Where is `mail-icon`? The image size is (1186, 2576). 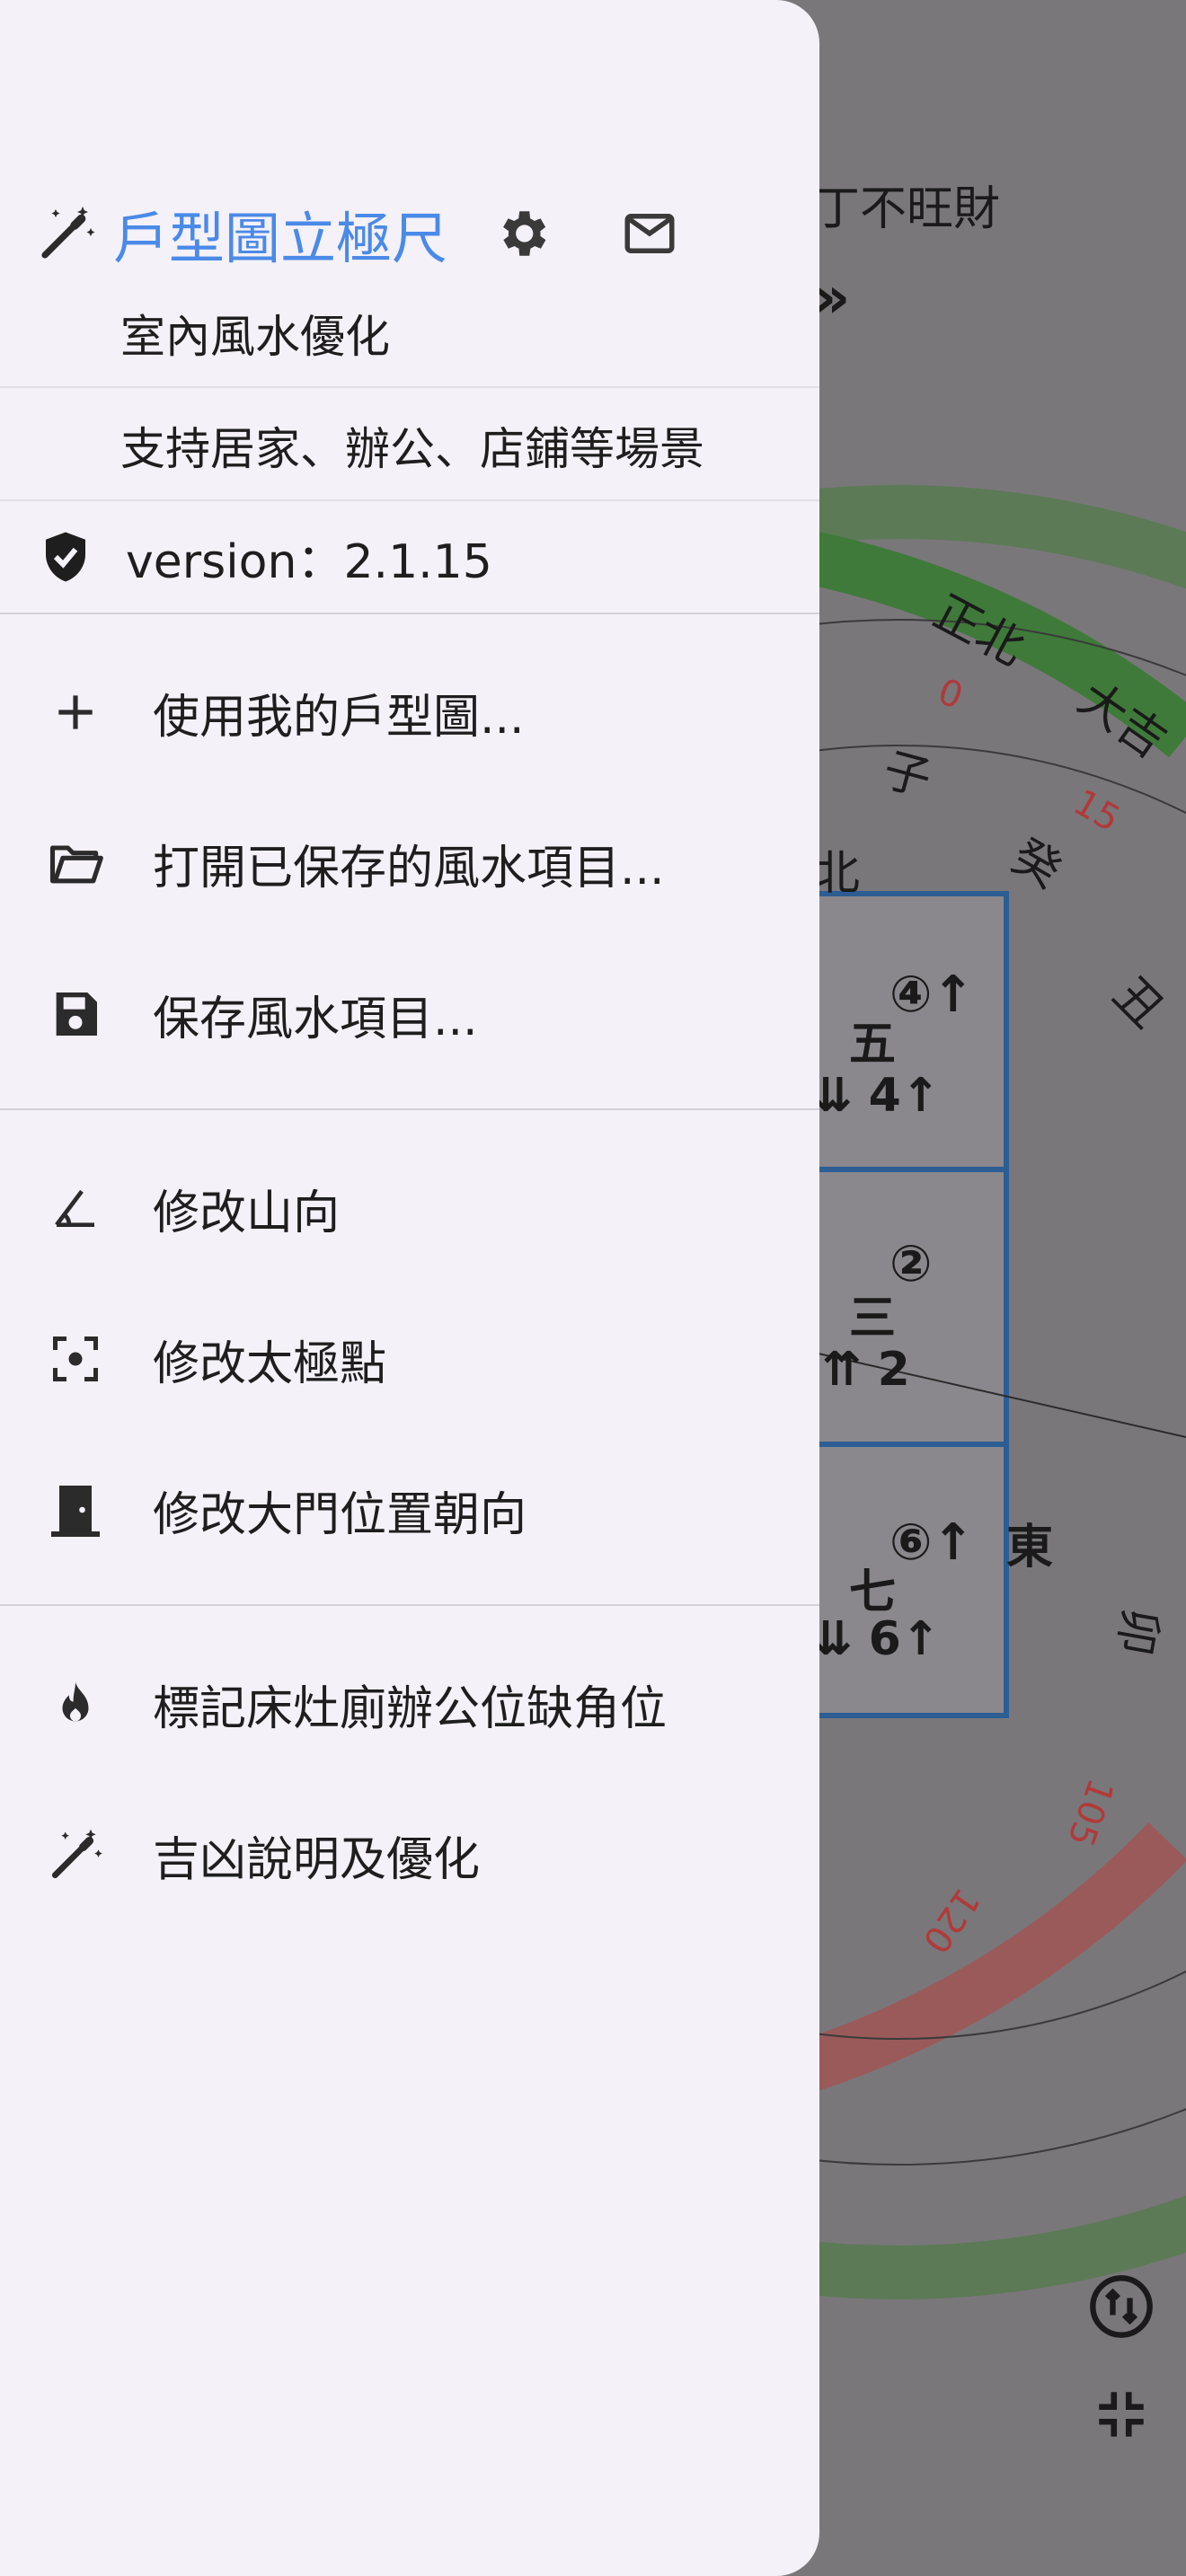 mail-icon is located at coordinates (649, 233).